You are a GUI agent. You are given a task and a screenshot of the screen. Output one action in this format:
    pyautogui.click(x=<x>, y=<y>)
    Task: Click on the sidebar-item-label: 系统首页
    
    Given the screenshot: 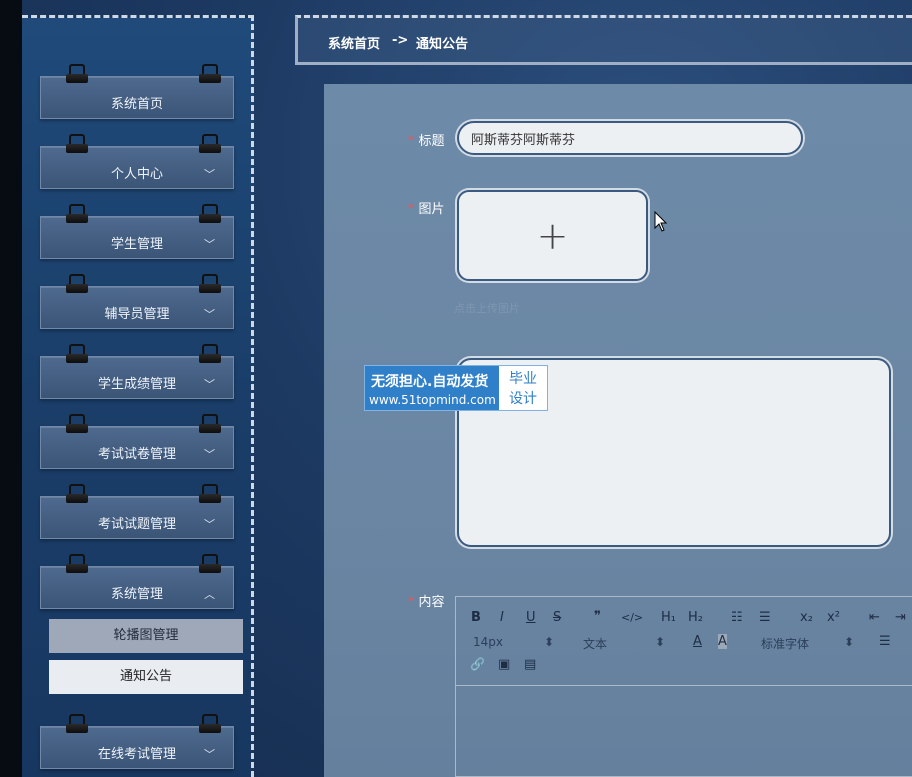 What is the action you would take?
    pyautogui.click(x=136, y=104)
    